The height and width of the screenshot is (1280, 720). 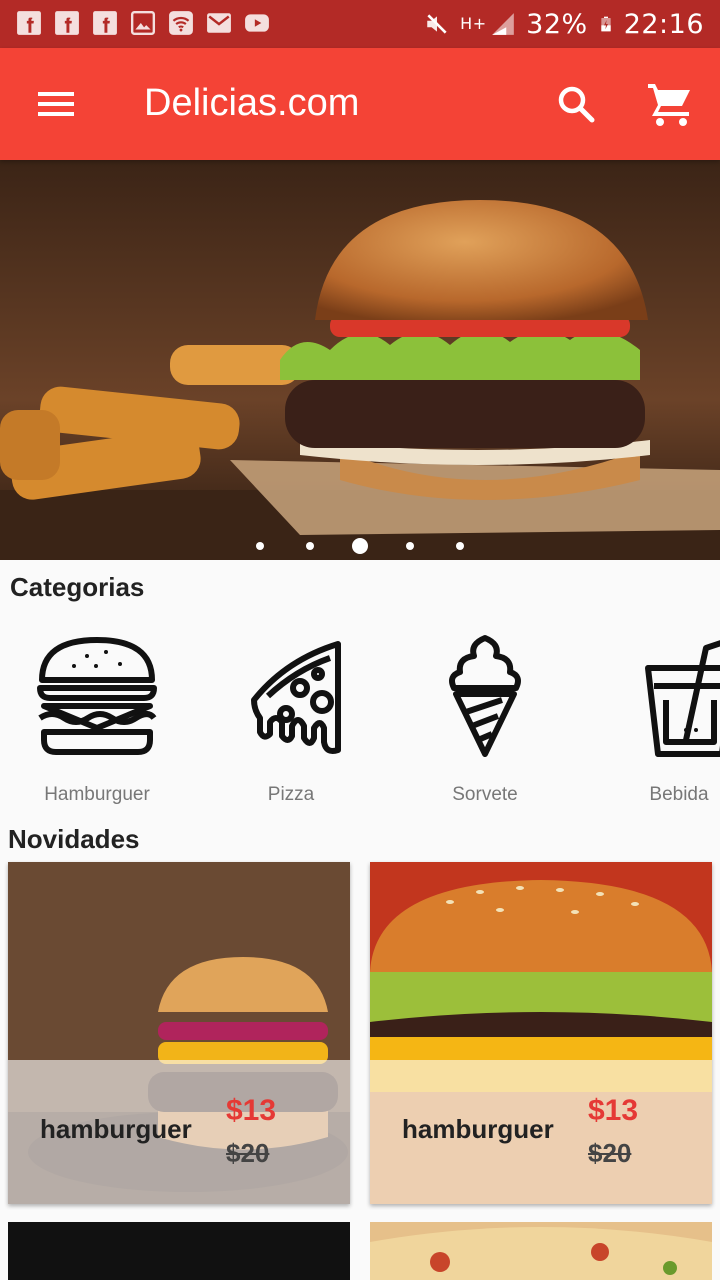 I want to click on category-bebida: Bebida, so click(x=662, y=720).